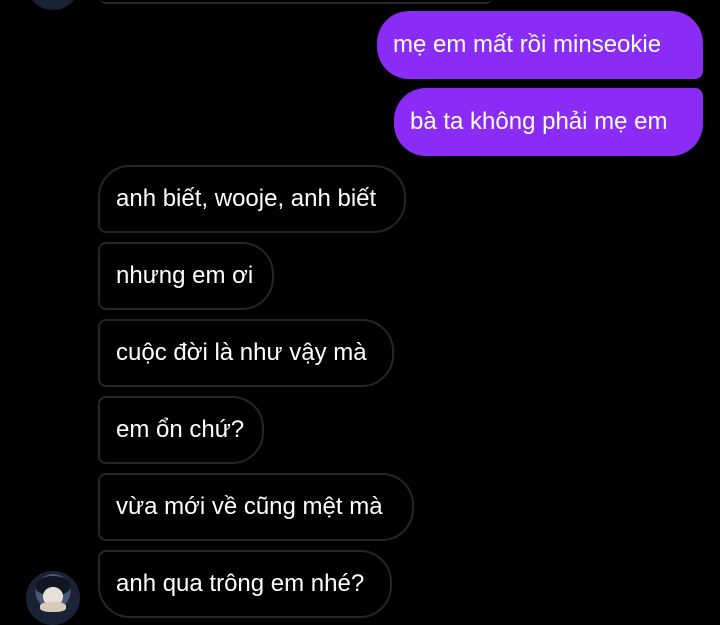 This screenshot has width=720, height=625. I want to click on received-message-text: anh biết, wooje, anh biết, so click(246, 198).